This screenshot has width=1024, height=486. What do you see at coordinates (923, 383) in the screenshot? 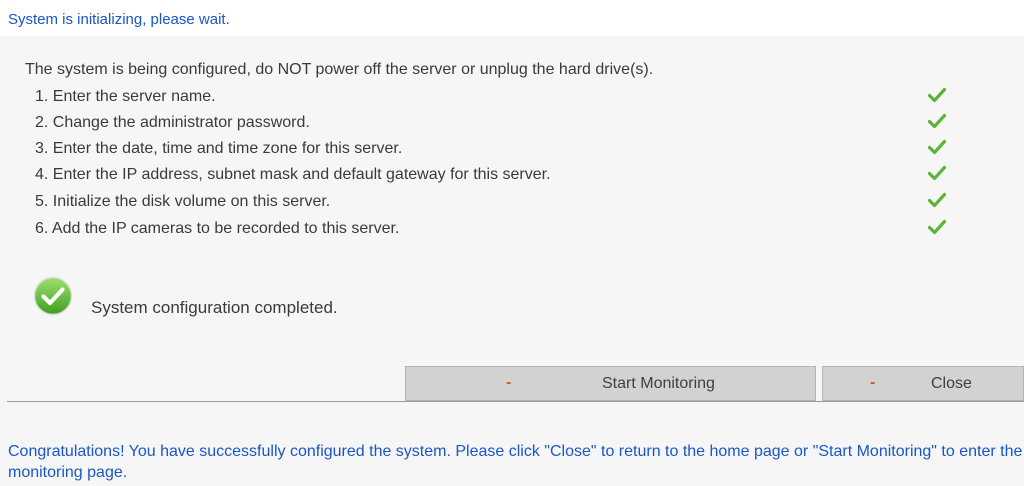
I see `close-button: - Close` at bounding box center [923, 383].